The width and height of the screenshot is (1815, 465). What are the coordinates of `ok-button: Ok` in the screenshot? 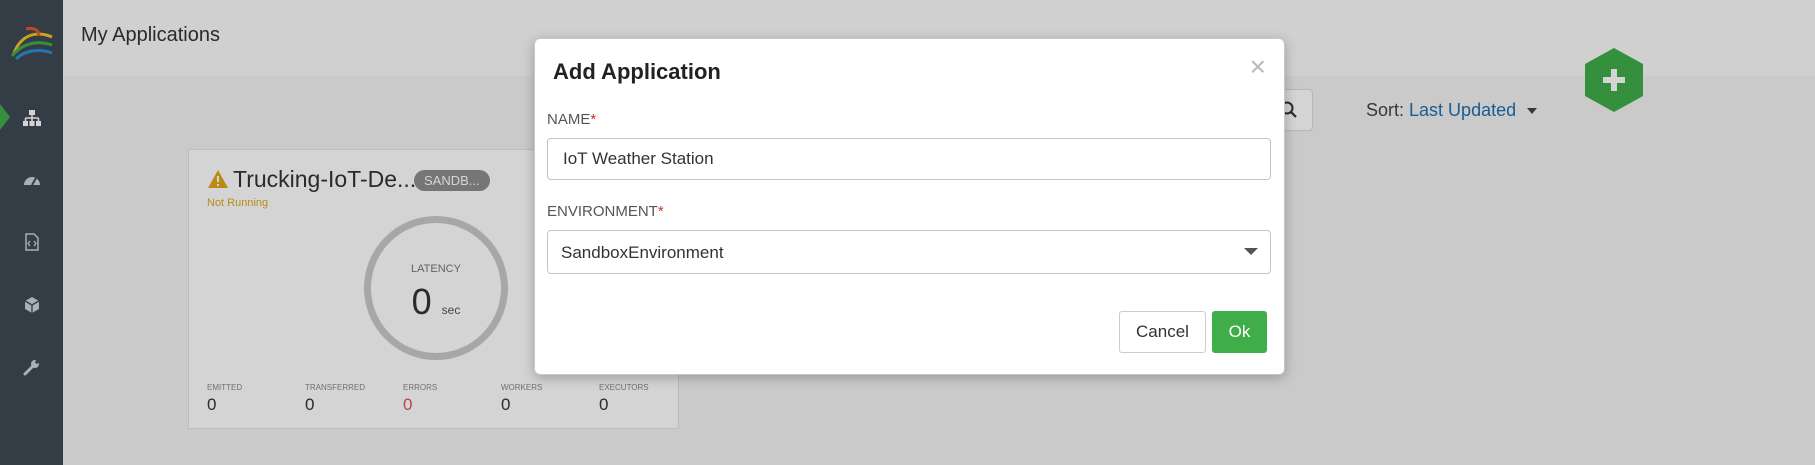 It's located at (1239, 332).